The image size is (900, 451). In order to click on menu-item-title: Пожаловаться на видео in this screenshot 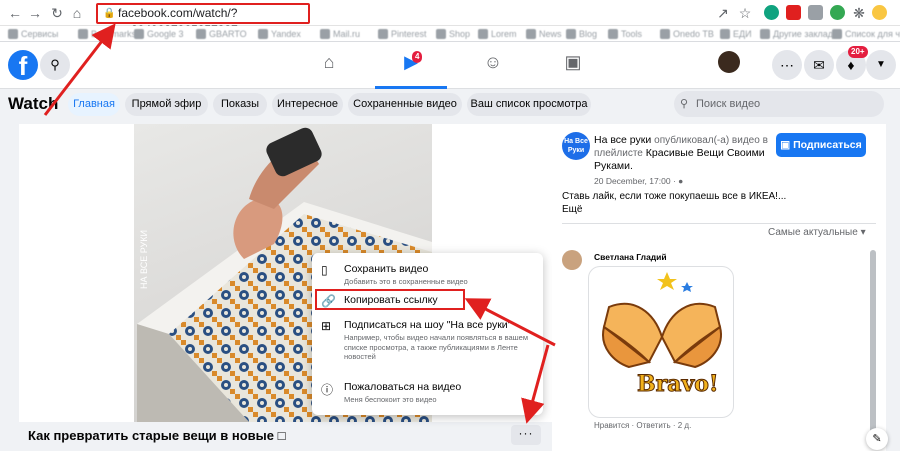, I will do `click(403, 387)`.